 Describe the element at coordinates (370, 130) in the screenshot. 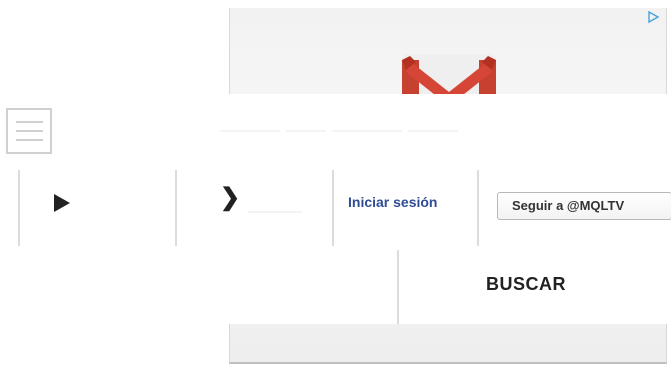

I see `faded-text` at that location.